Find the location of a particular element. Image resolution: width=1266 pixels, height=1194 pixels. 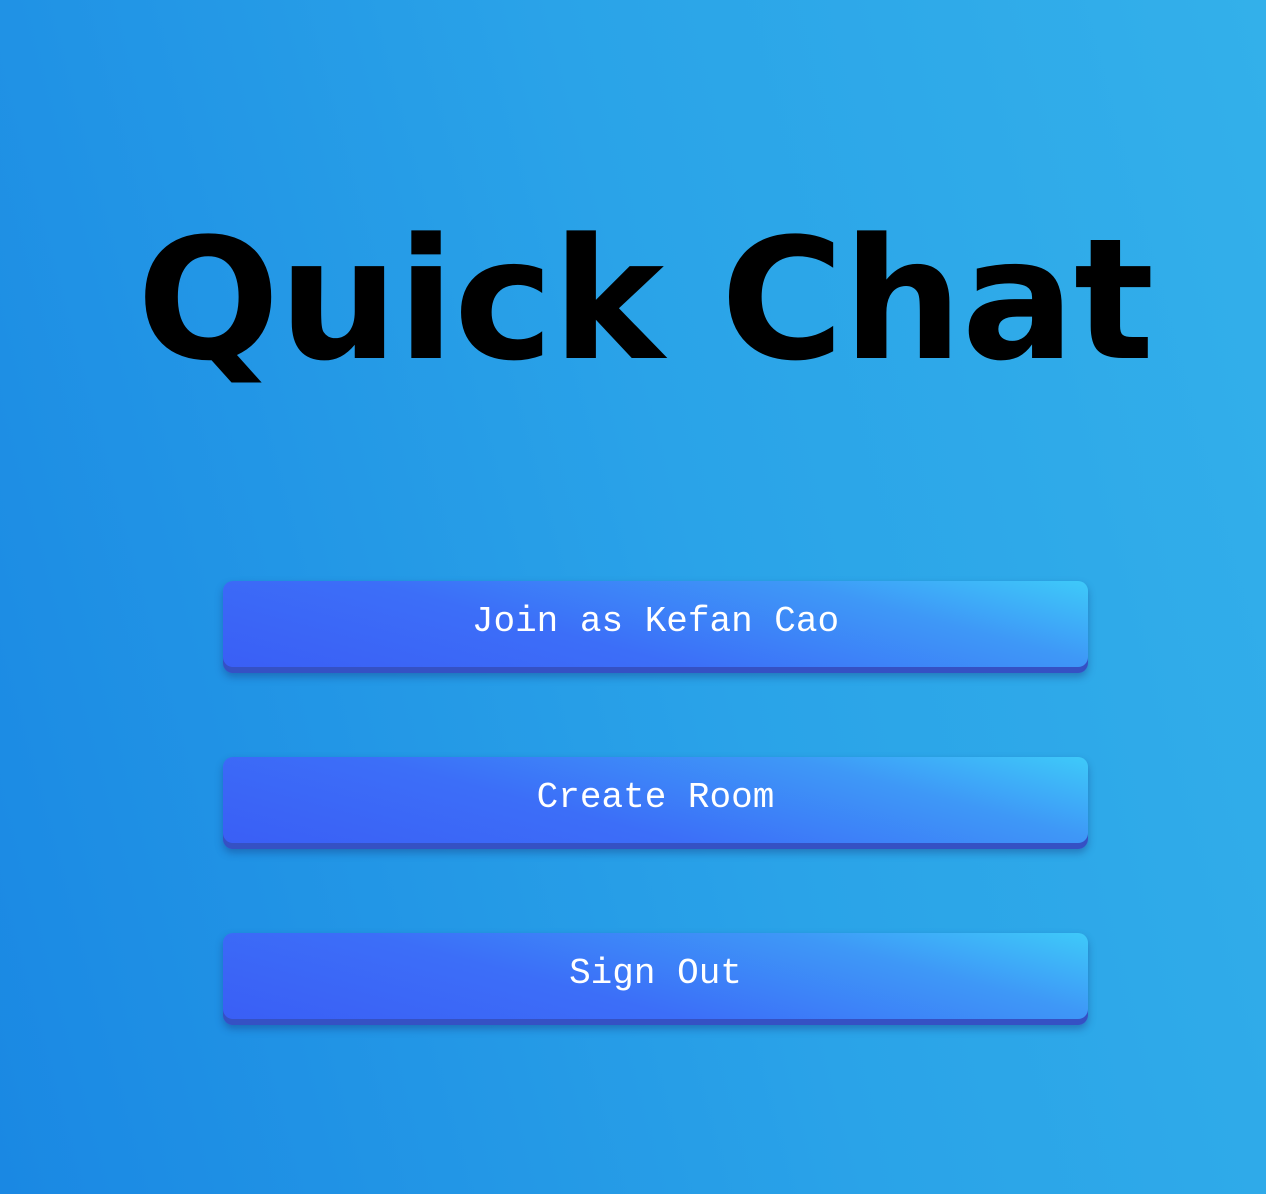

join-button: Join as Kefan Cao is located at coordinates (655, 627).